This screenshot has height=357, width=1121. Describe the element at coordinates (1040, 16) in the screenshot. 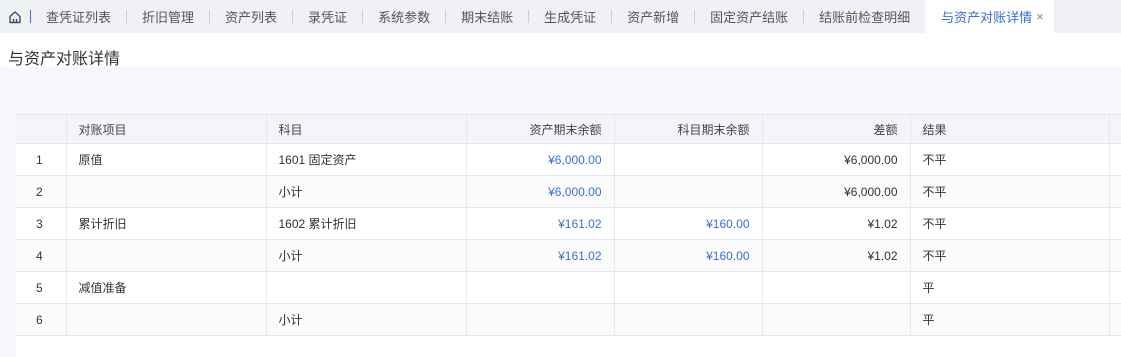

I see `close-icon: ×` at that location.